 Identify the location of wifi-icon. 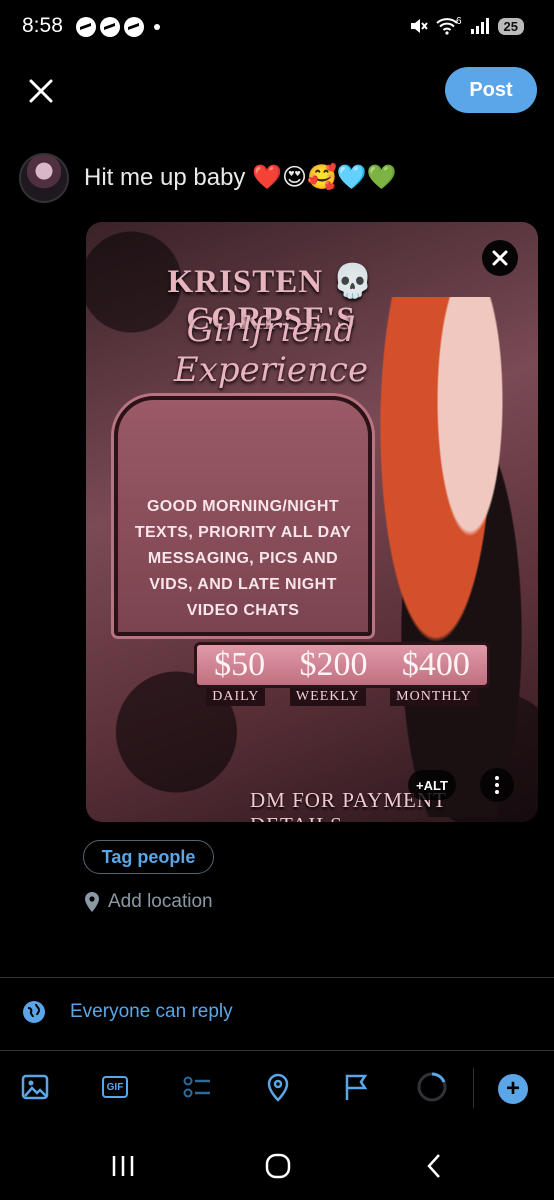
(447, 26).